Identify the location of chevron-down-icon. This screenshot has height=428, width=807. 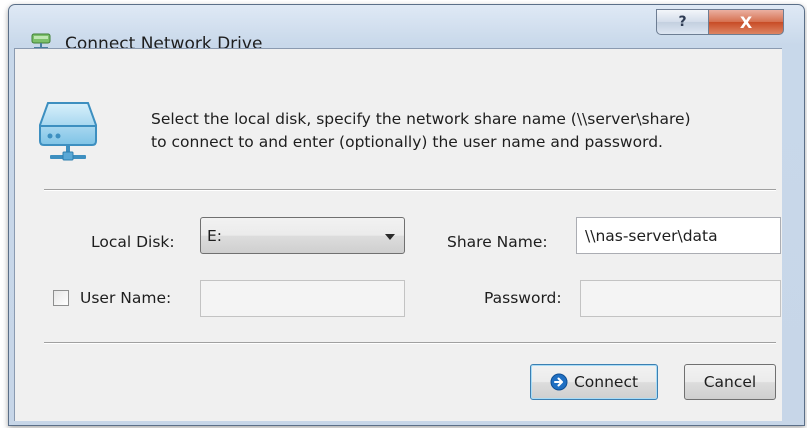
(390, 237).